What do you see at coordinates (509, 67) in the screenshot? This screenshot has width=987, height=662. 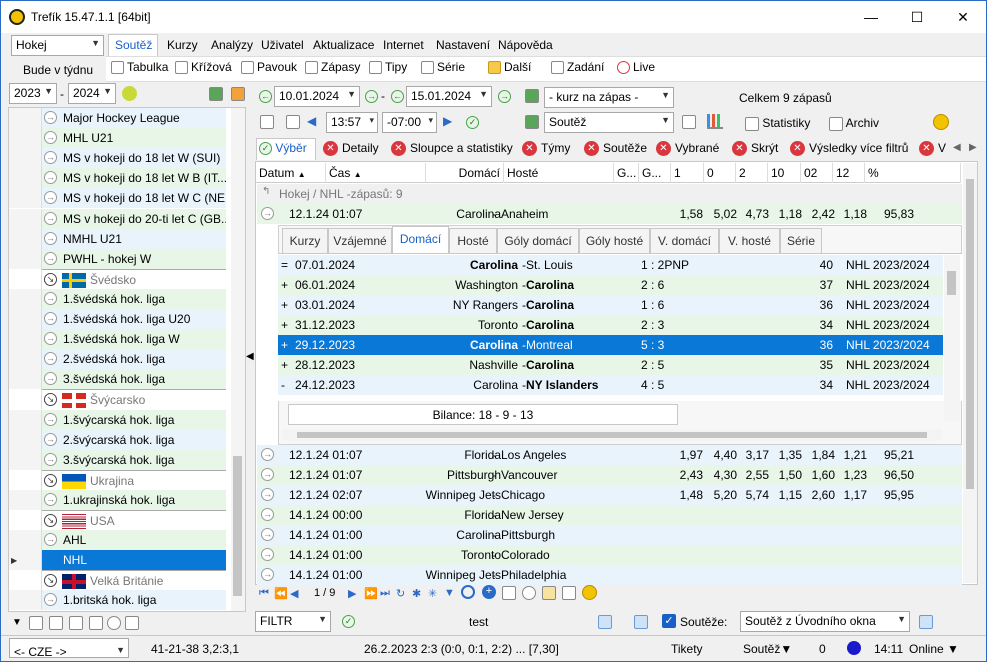 I see `dalsi-button: Další` at bounding box center [509, 67].